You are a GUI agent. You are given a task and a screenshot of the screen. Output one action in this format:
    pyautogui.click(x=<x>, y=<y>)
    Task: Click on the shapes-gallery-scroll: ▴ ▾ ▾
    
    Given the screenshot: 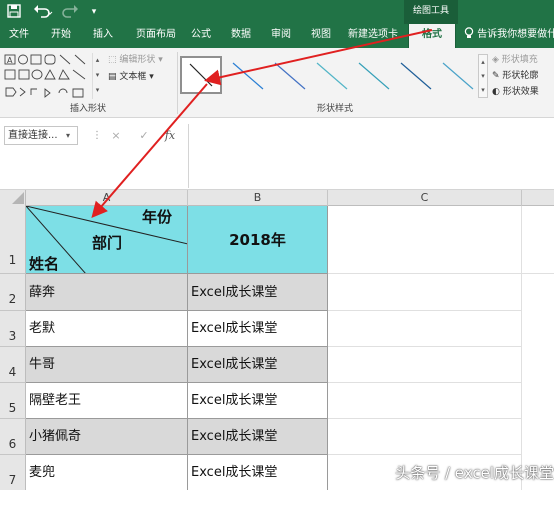 What is the action you would take?
    pyautogui.click(x=97, y=76)
    